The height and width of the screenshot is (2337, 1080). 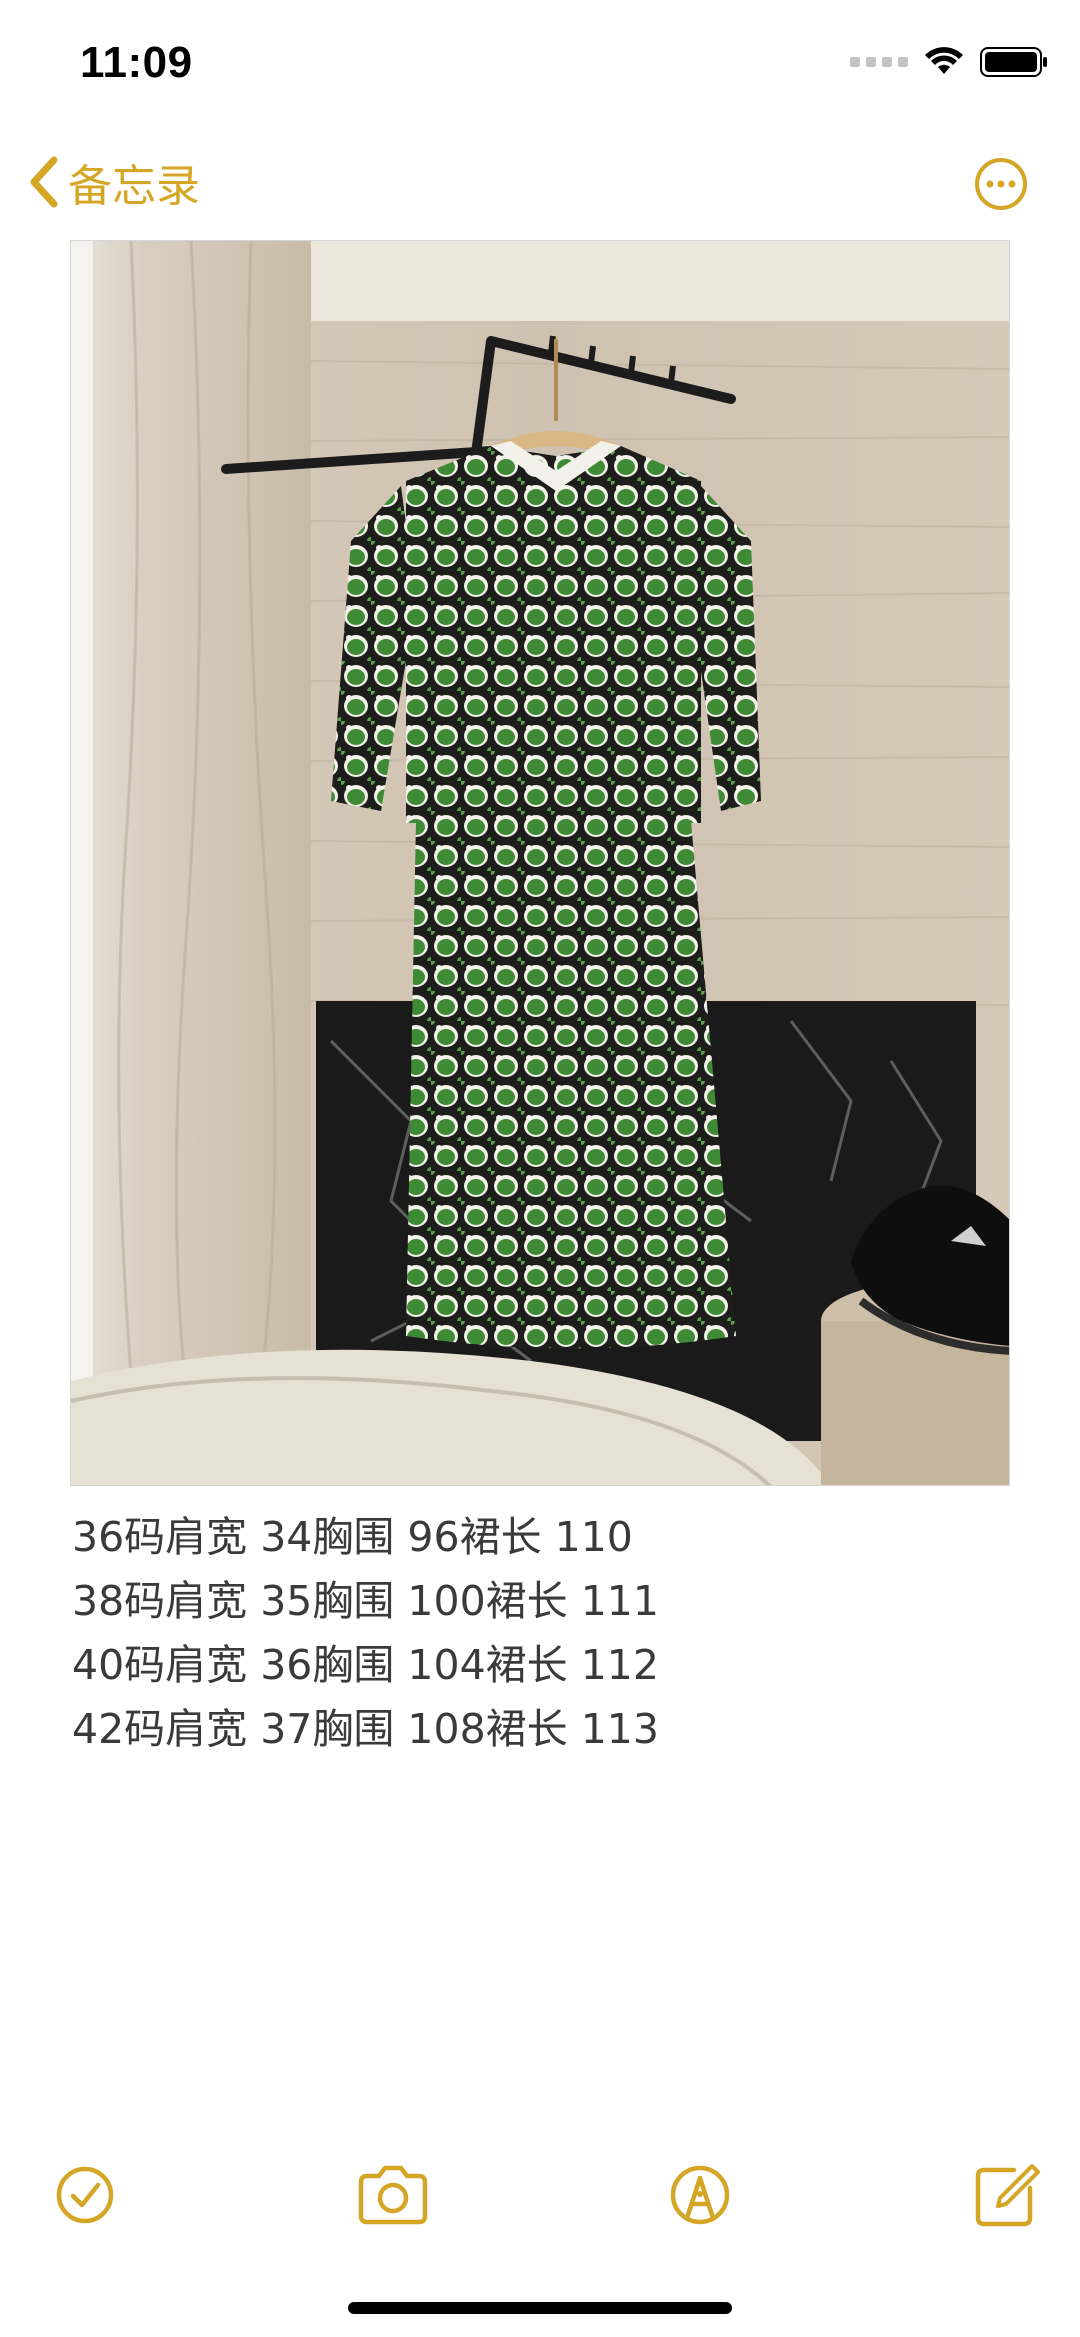 I want to click on status-time: 11:09, so click(x=136, y=62).